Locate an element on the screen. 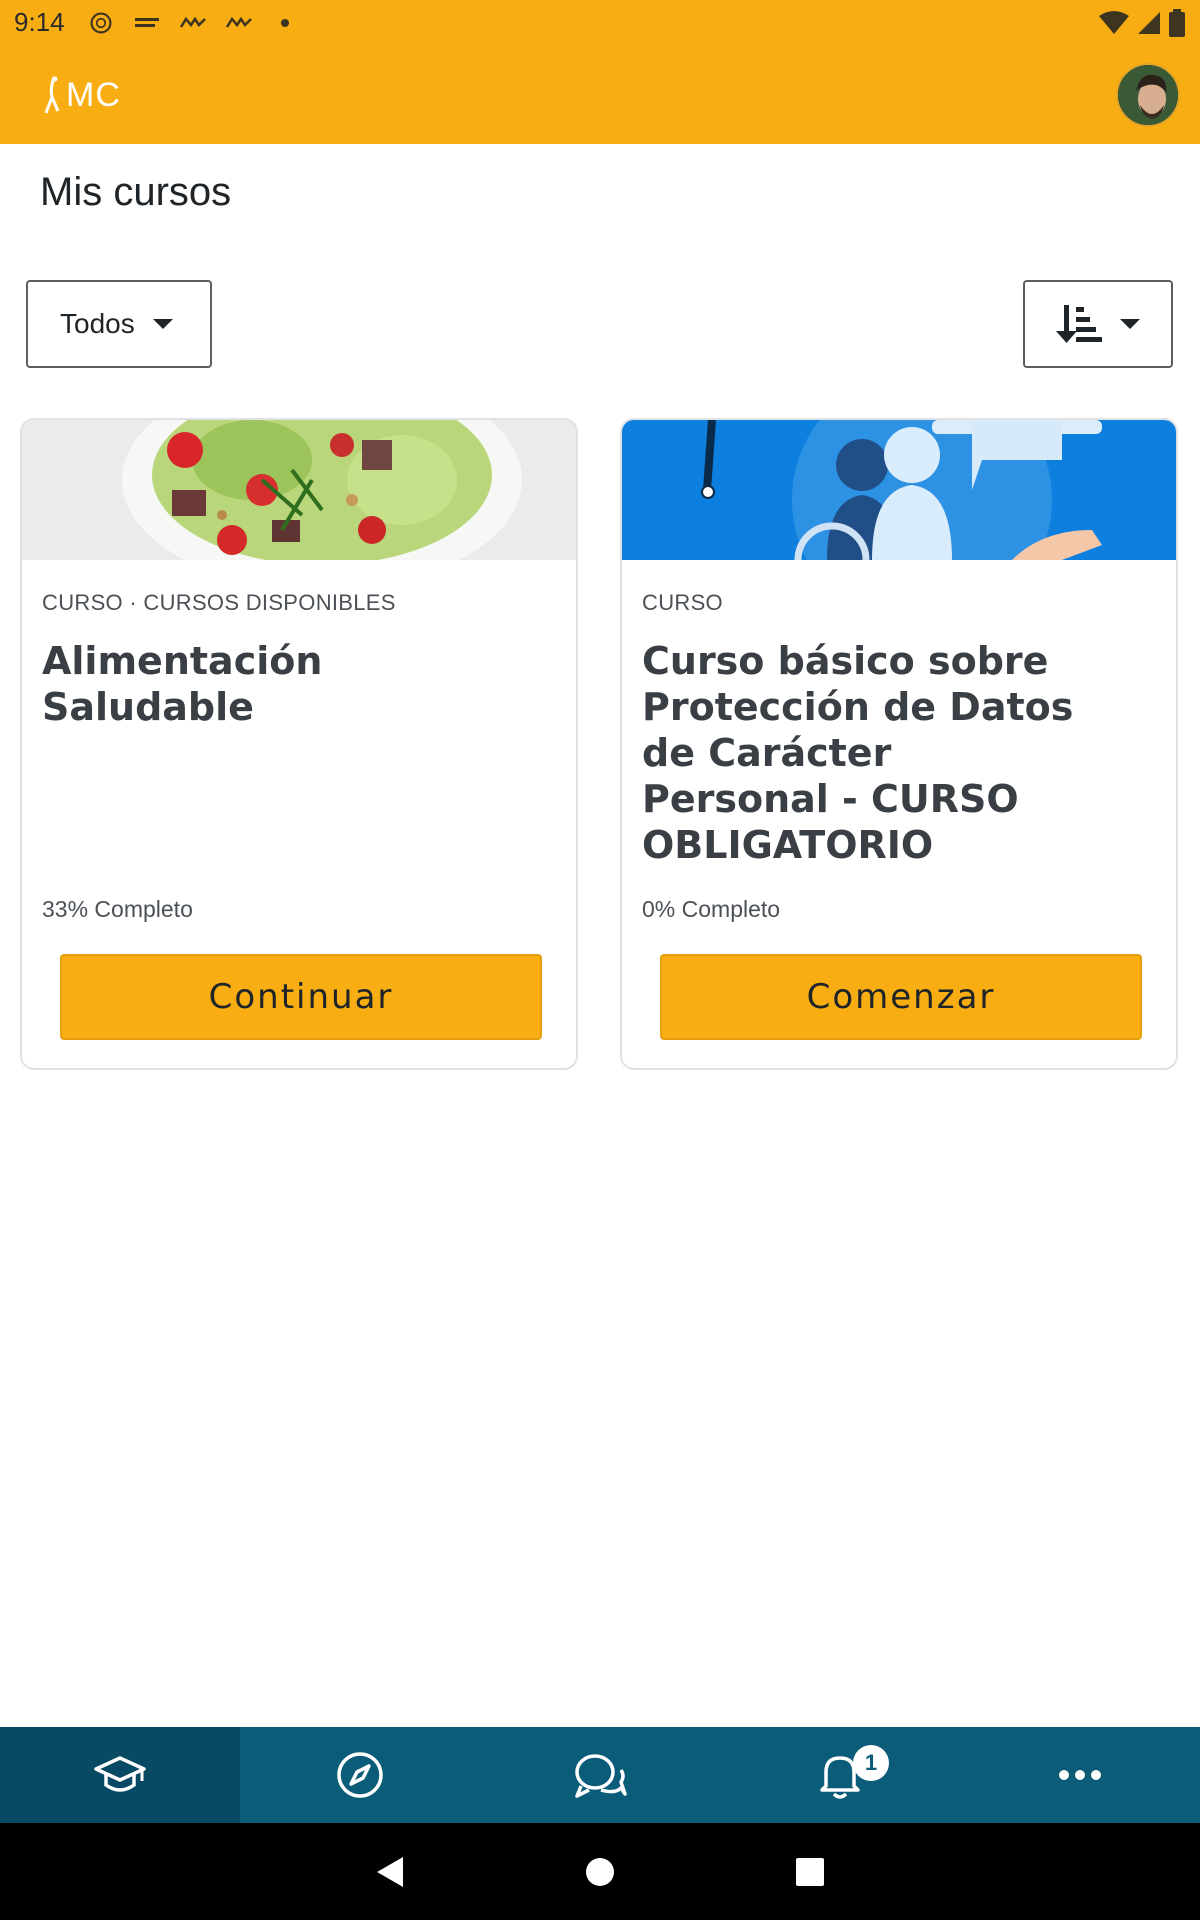 Image resolution: width=1200 pixels, height=1920 pixels. nav-courses is located at coordinates (120, 1775).